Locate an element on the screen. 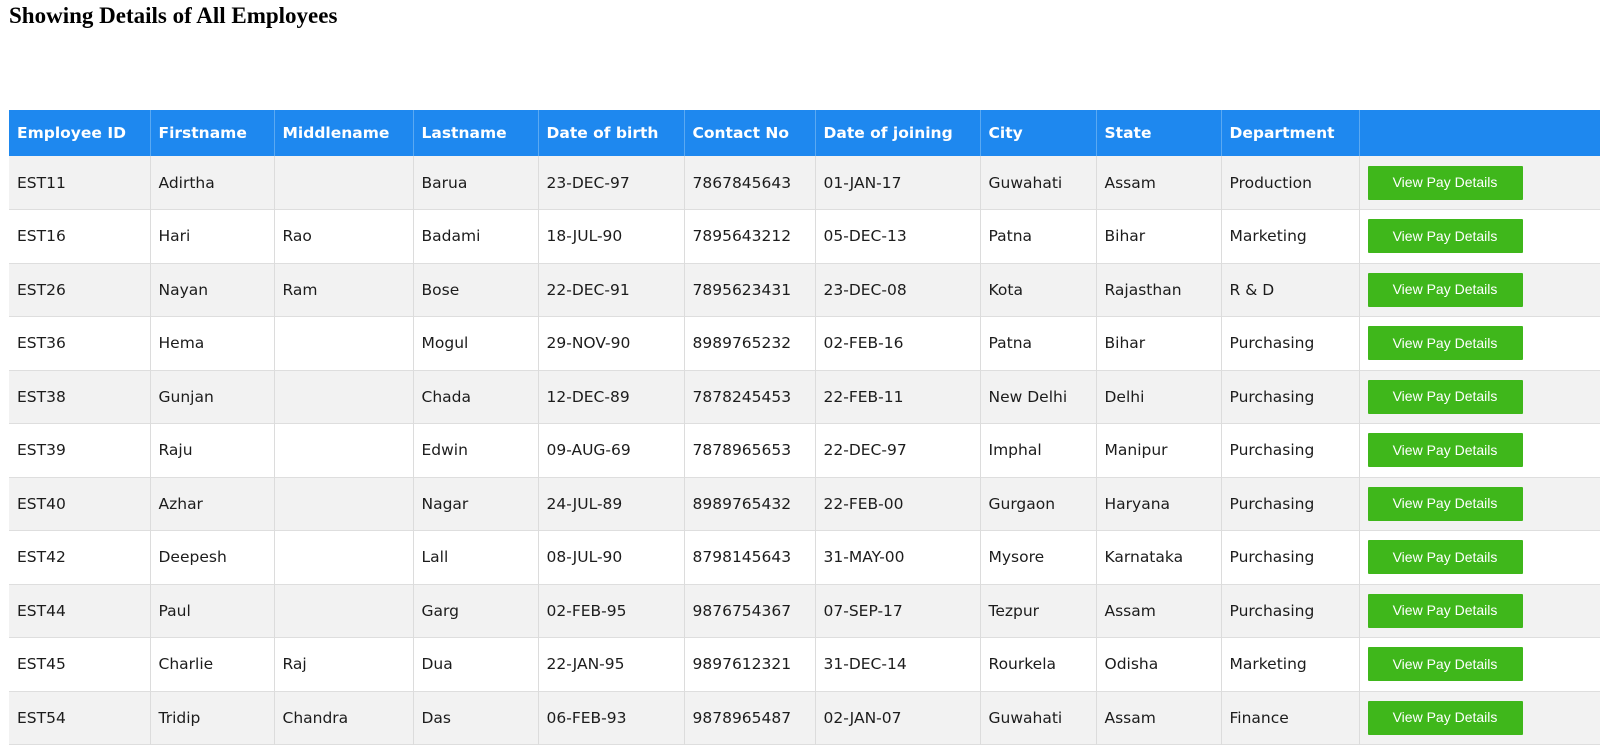  header-date-of-joining: Date of joining is located at coordinates (898, 133).